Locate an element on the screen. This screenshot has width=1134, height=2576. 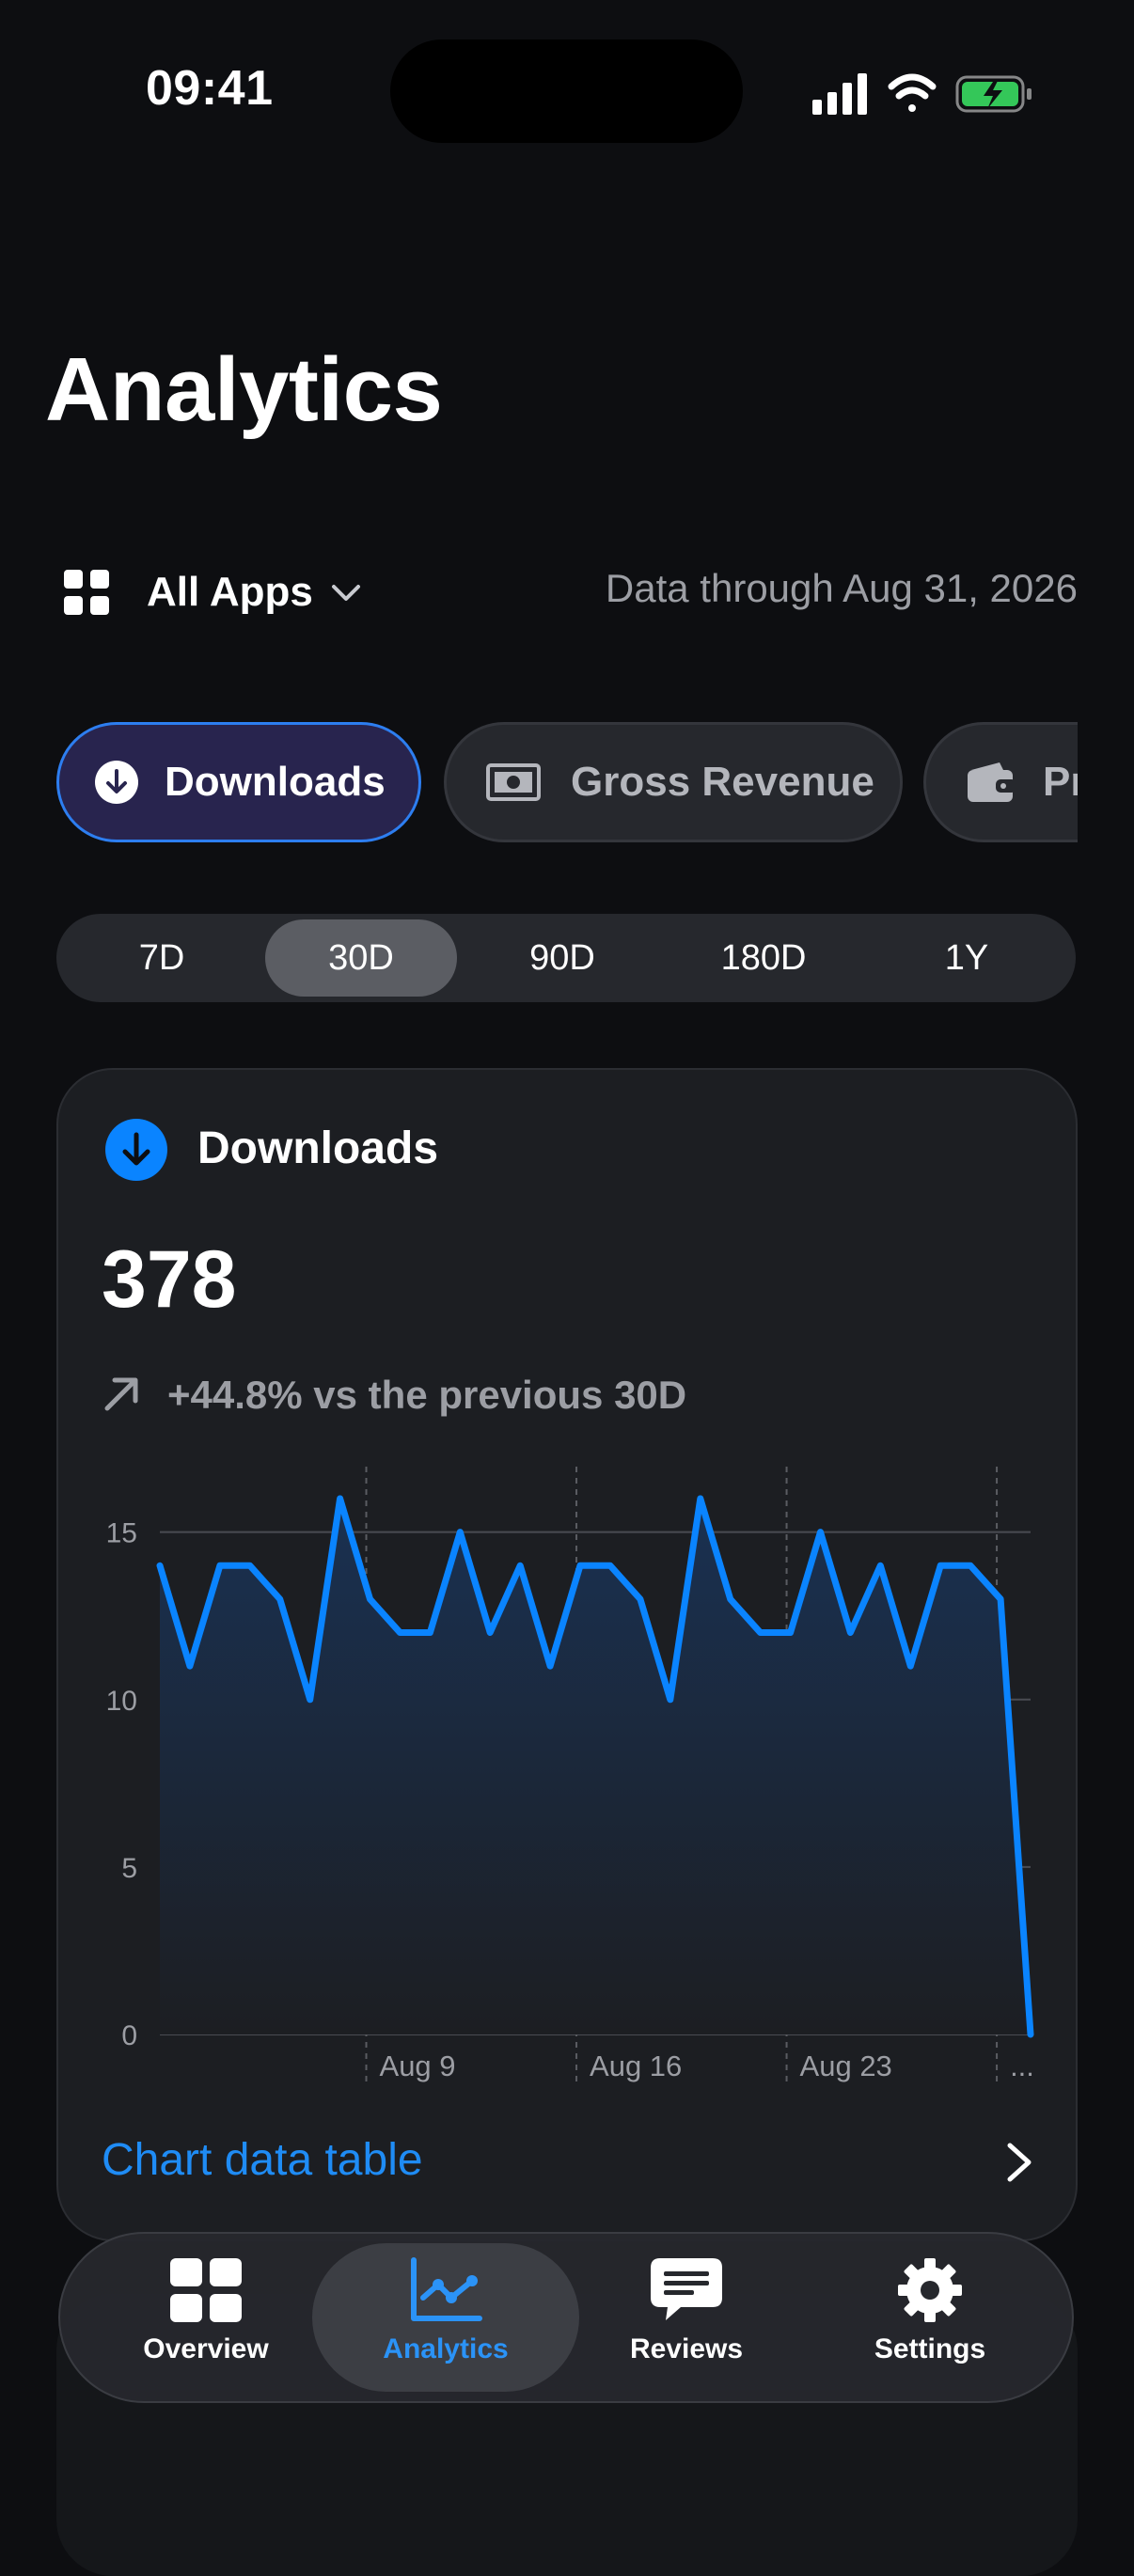
chip-label: Gross Revenue is located at coordinates (723, 782).